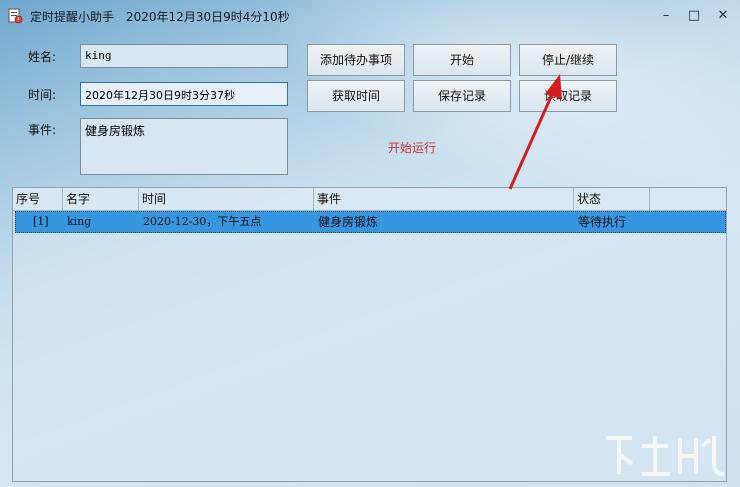 The image size is (740, 487). Describe the element at coordinates (535, 132) in the screenshot. I see `annotation-arrow-icon` at that location.